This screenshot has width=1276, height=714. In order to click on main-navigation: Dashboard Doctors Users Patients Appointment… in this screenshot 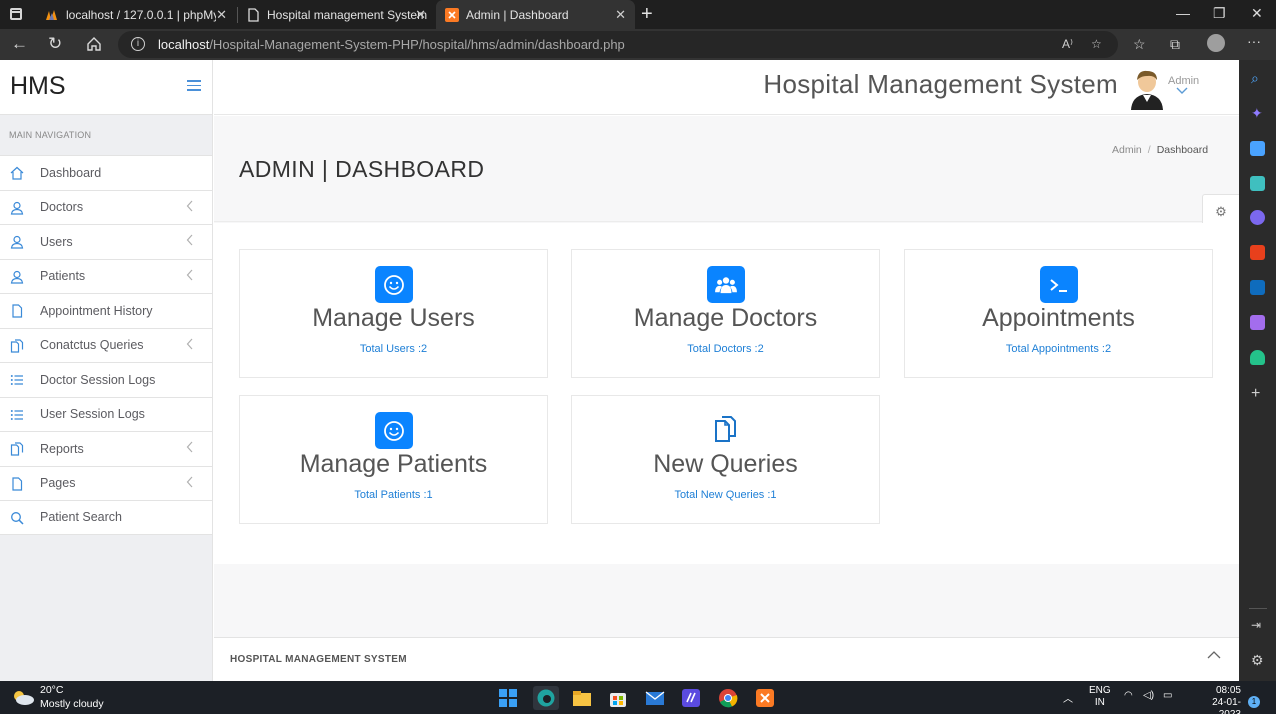, I will do `click(106, 345)`.